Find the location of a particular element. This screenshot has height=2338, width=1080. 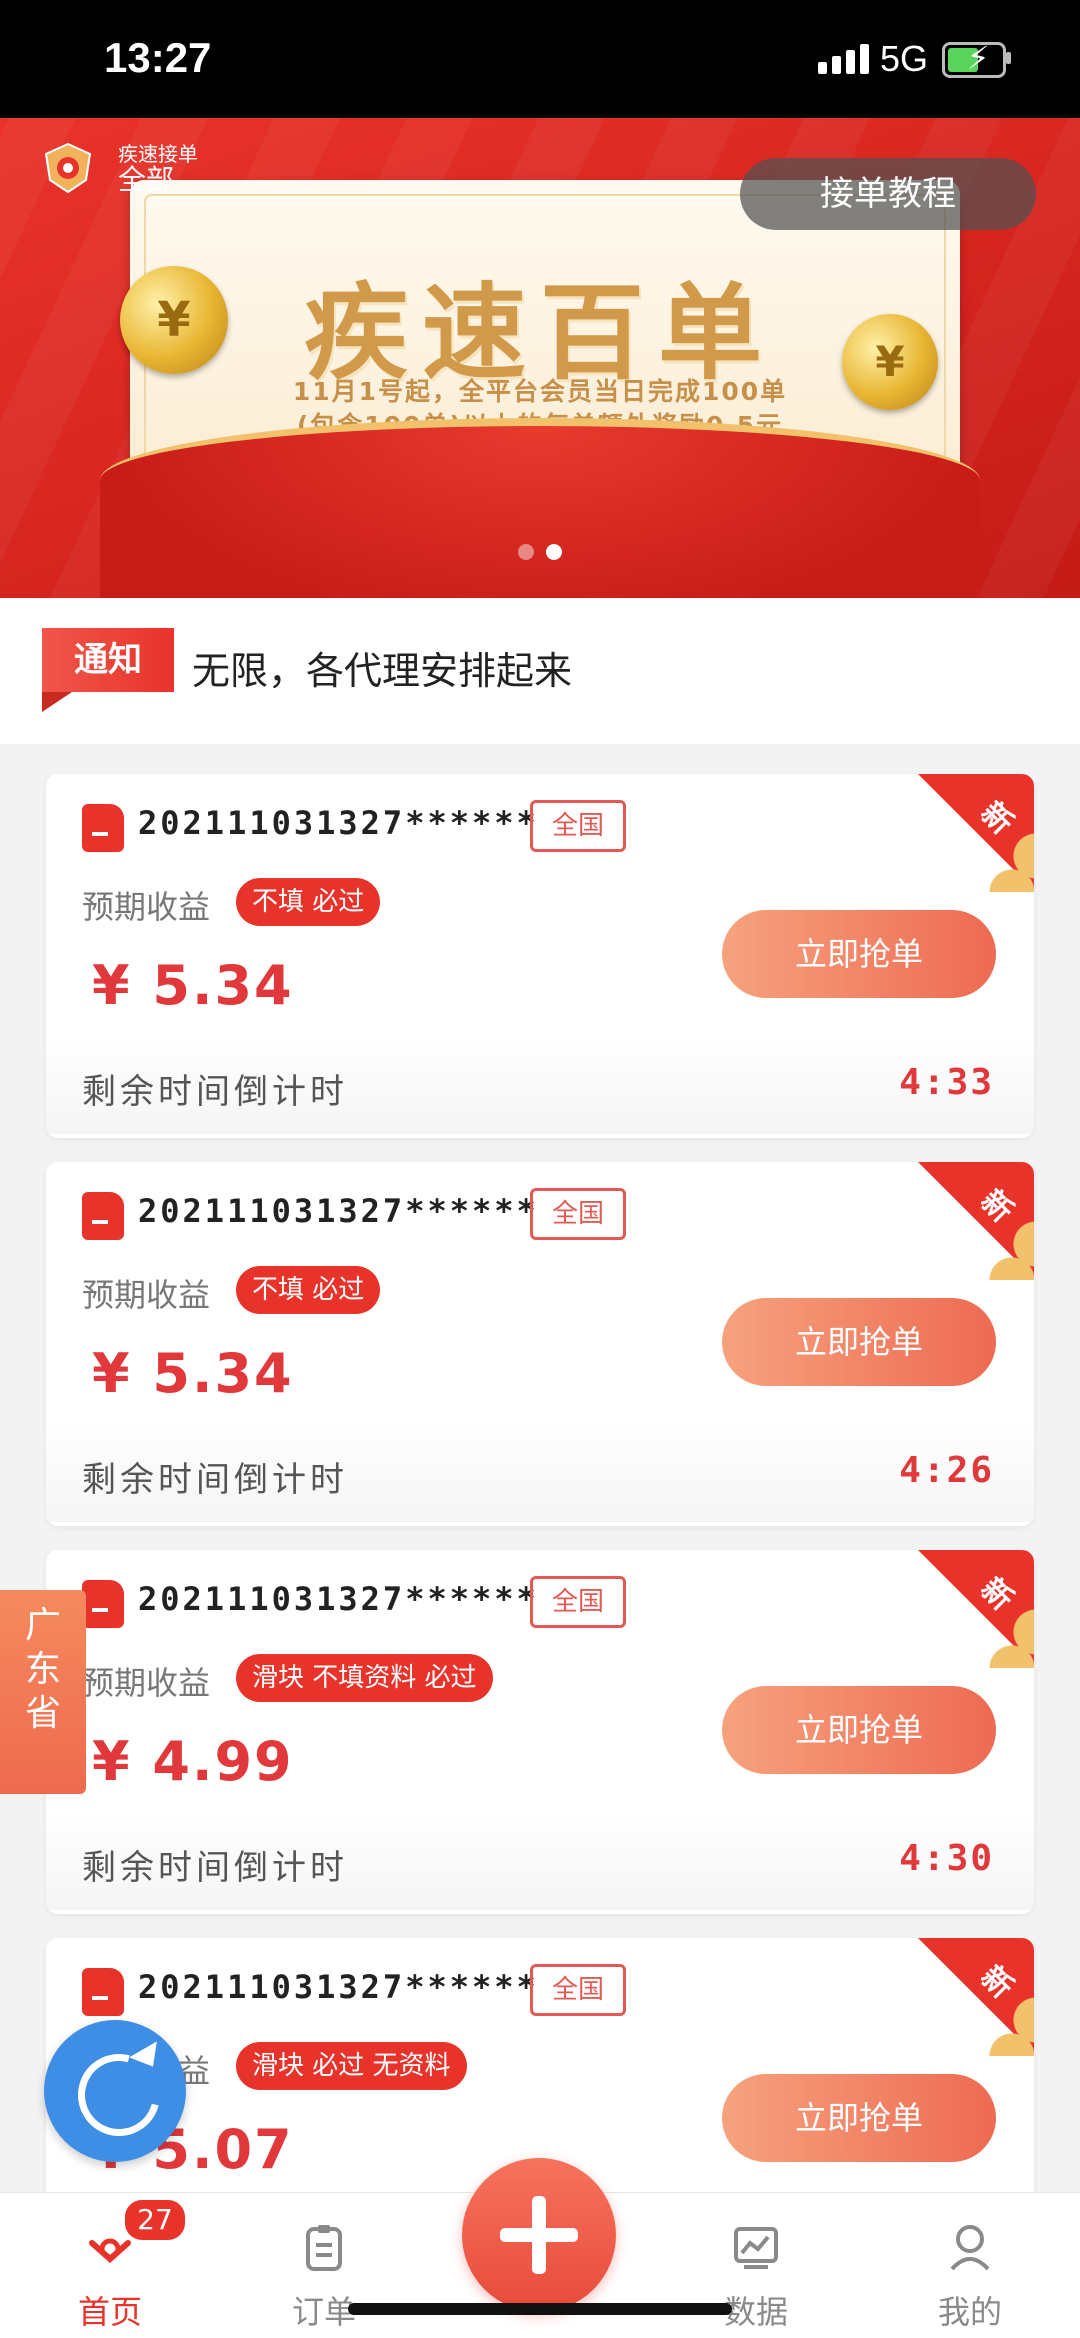

battery-icon: ⚡ is located at coordinates (974, 58).